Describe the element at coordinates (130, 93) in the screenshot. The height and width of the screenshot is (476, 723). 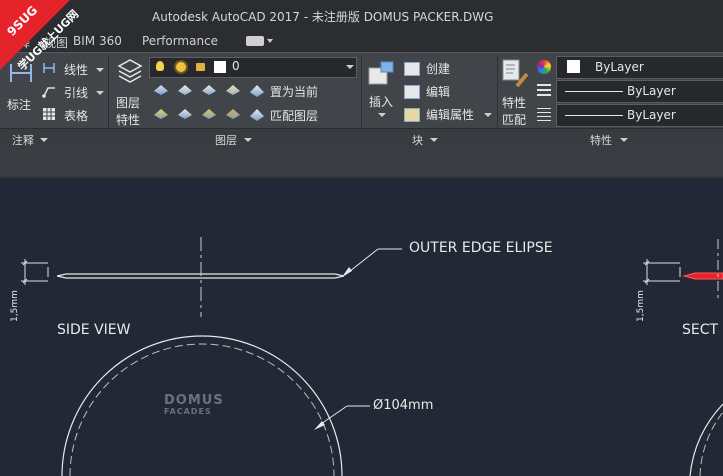
I see `layer-properties-button: 图层 特性` at that location.